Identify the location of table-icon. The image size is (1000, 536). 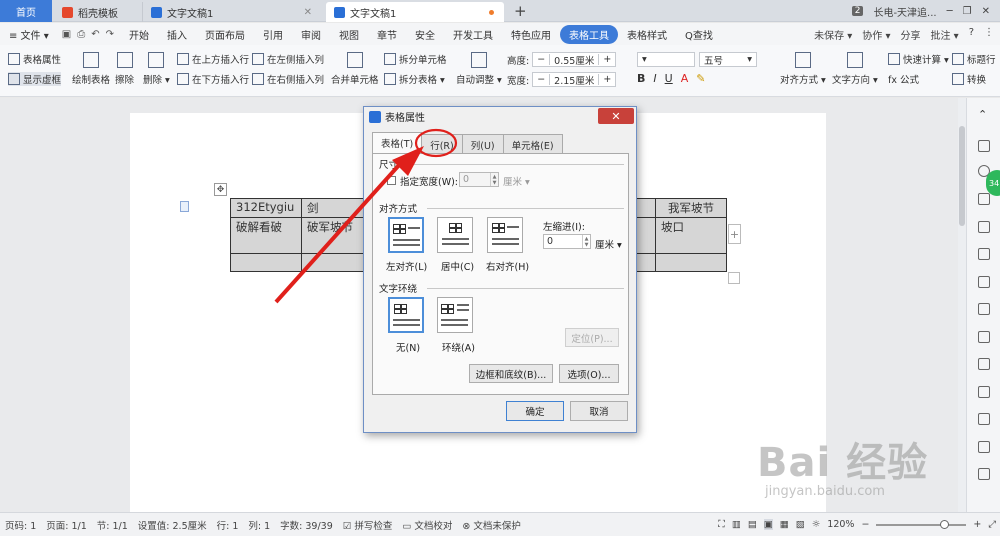
(984, 227).